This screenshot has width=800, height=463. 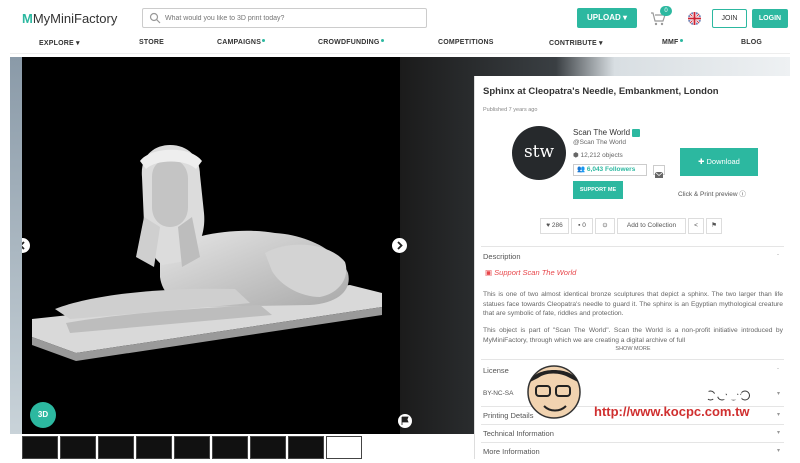 What do you see at coordinates (151, 42) in the screenshot?
I see `nav-store: STORE` at bounding box center [151, 42].